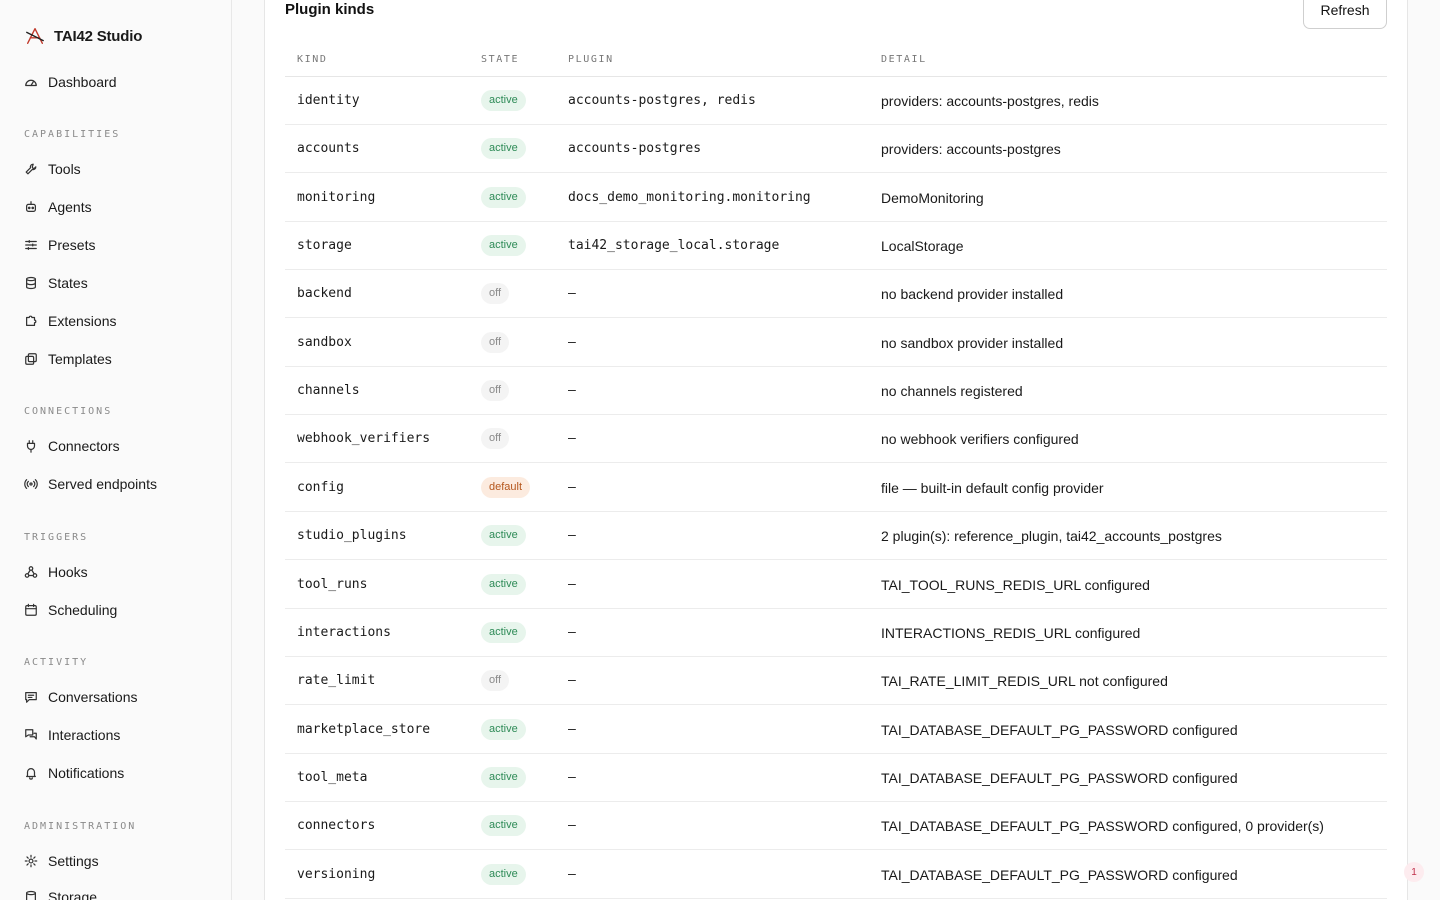 The image size is (1440, 900). I want to click on cell-detail: TAI_TOOL_RUNS_REDIS_URL configured, so click(1015, 584).